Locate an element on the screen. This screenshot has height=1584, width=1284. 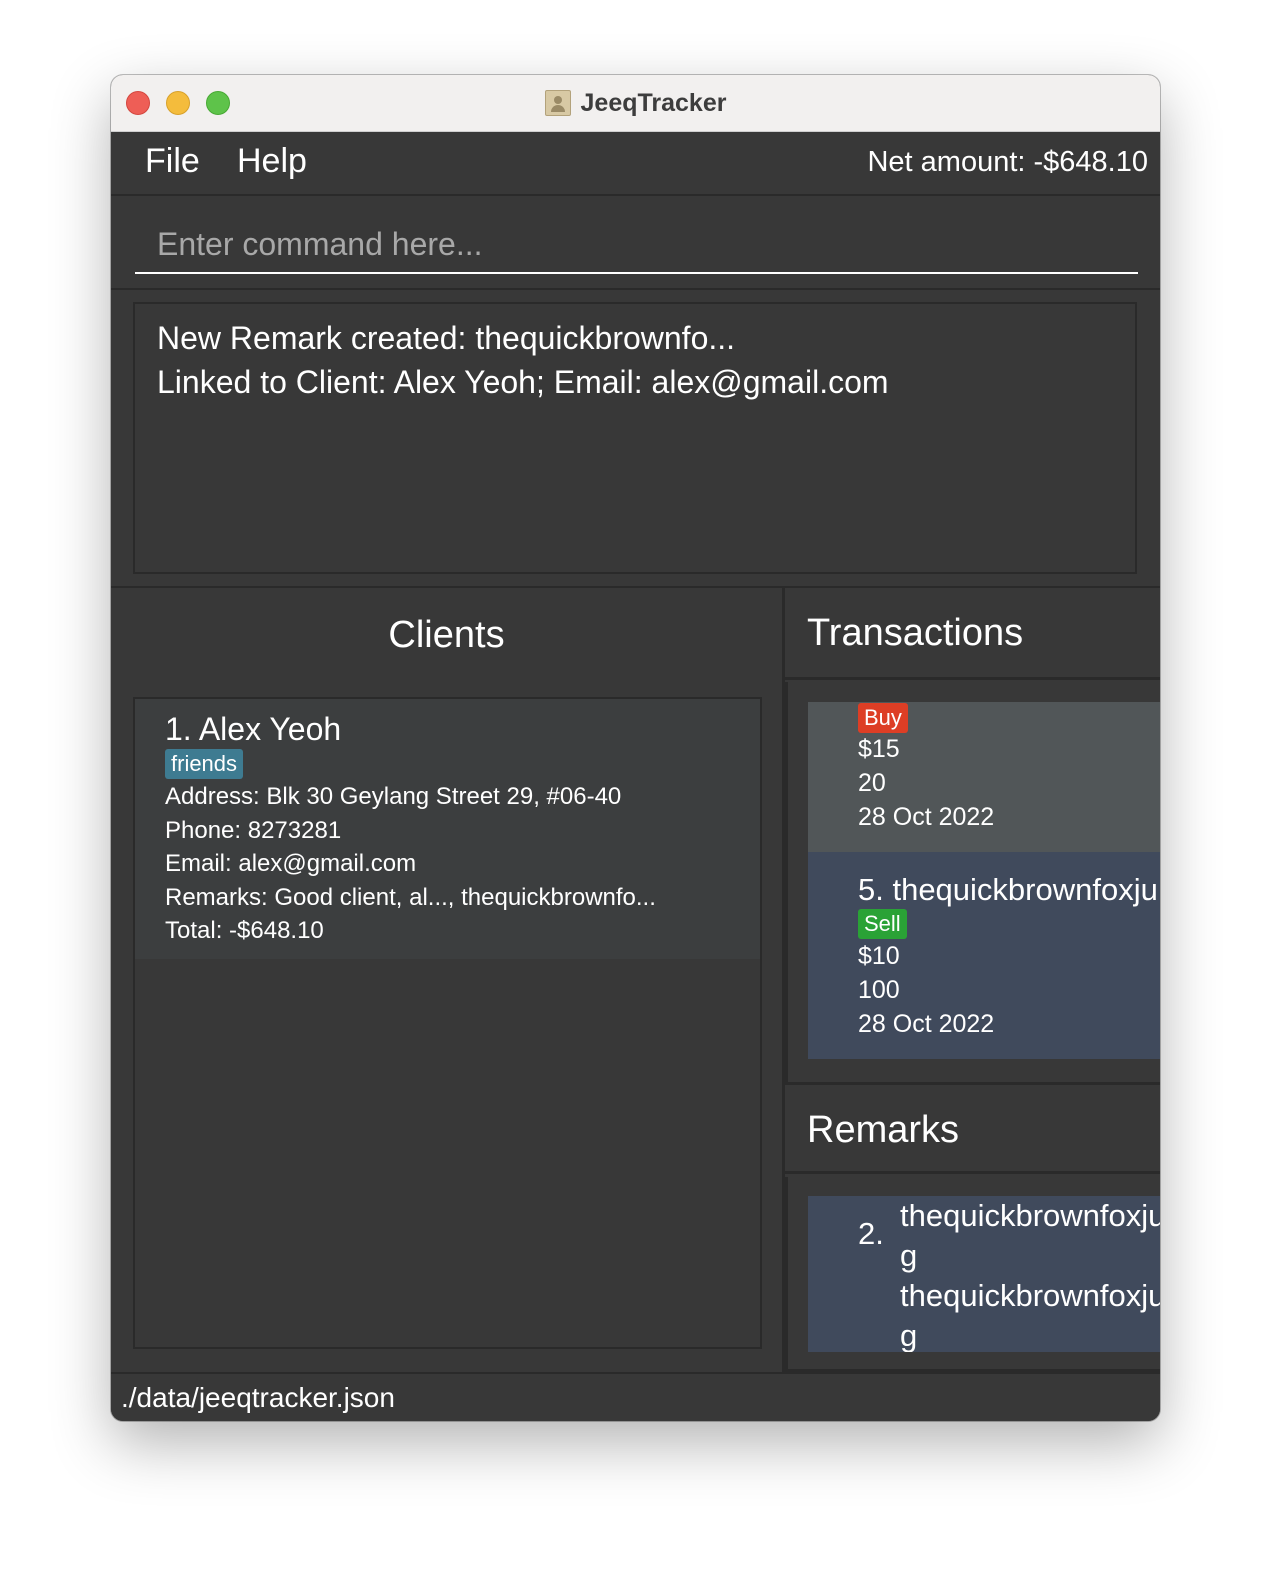
remark-index: 2. is located at coordinates (871, 1233).